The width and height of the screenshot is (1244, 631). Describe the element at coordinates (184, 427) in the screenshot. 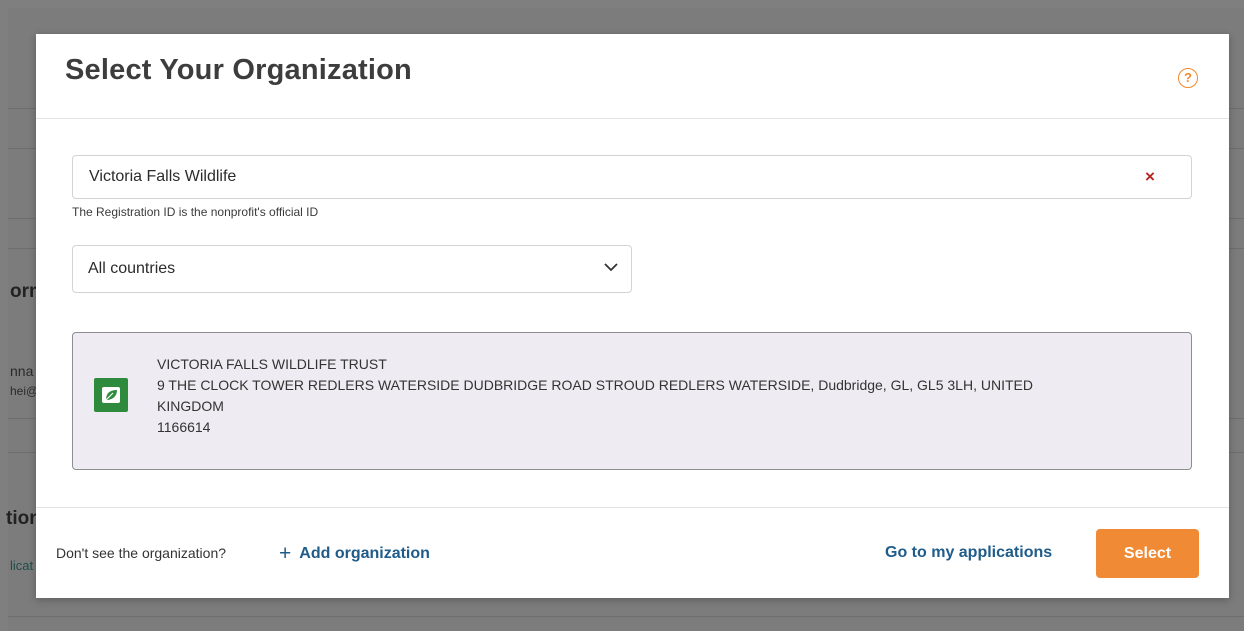

I see `organization-registration-id: 1166614` at that location.